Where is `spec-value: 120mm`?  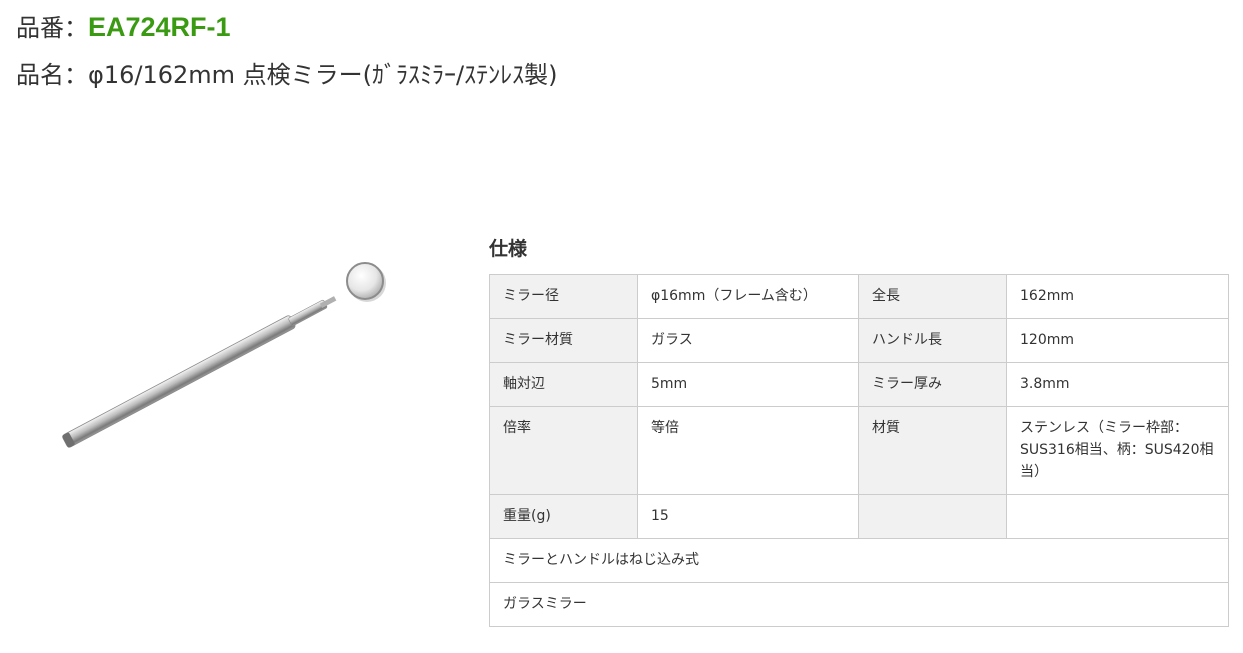
spec-value: 120mm is located at coordinates (1117, 340).